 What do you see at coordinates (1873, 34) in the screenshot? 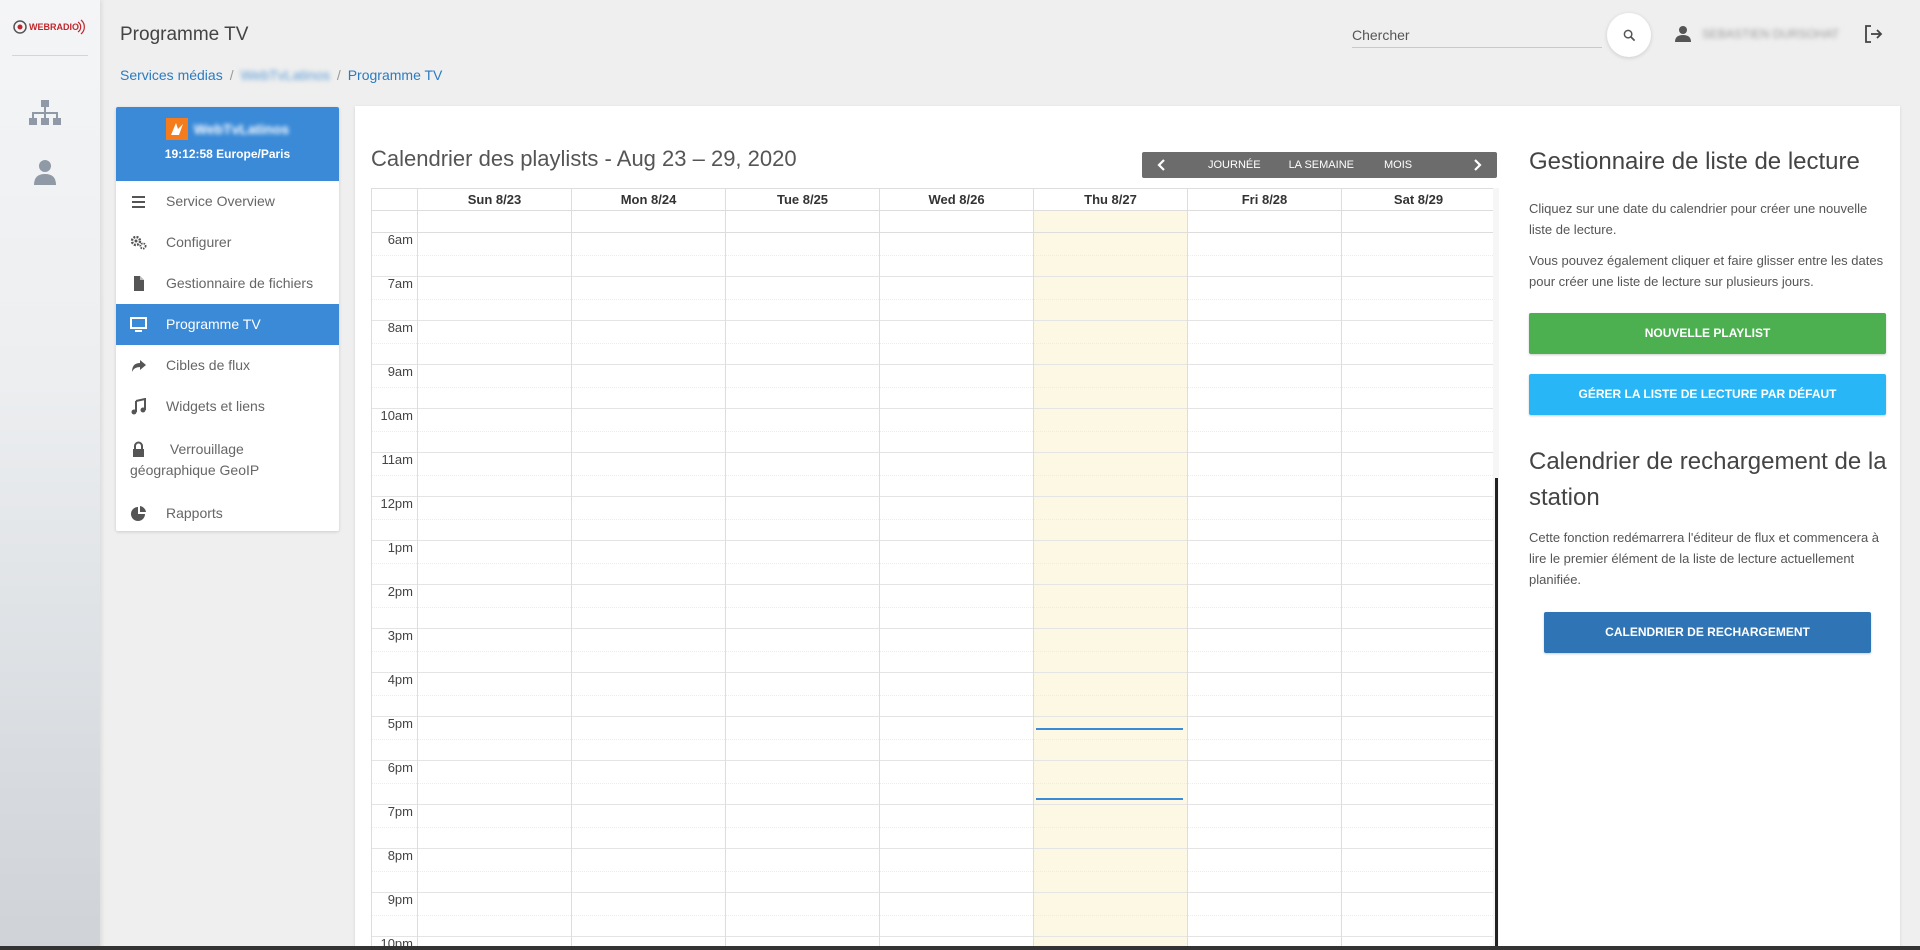
I see `logout-icon` at bounding box center [1873, 34].